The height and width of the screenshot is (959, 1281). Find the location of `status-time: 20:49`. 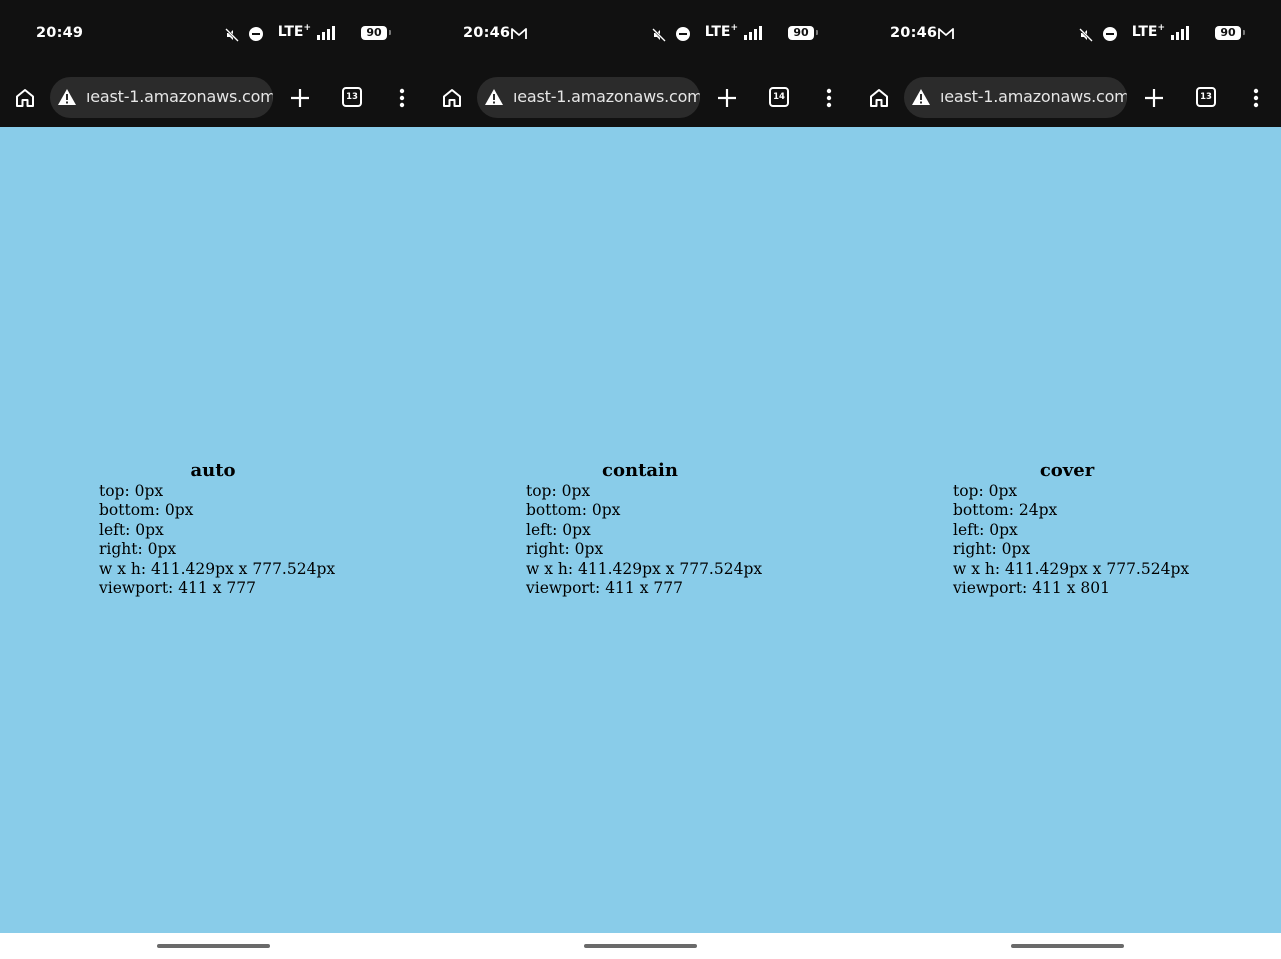

status-time: 20:49 is located at coordinates (60, 33).